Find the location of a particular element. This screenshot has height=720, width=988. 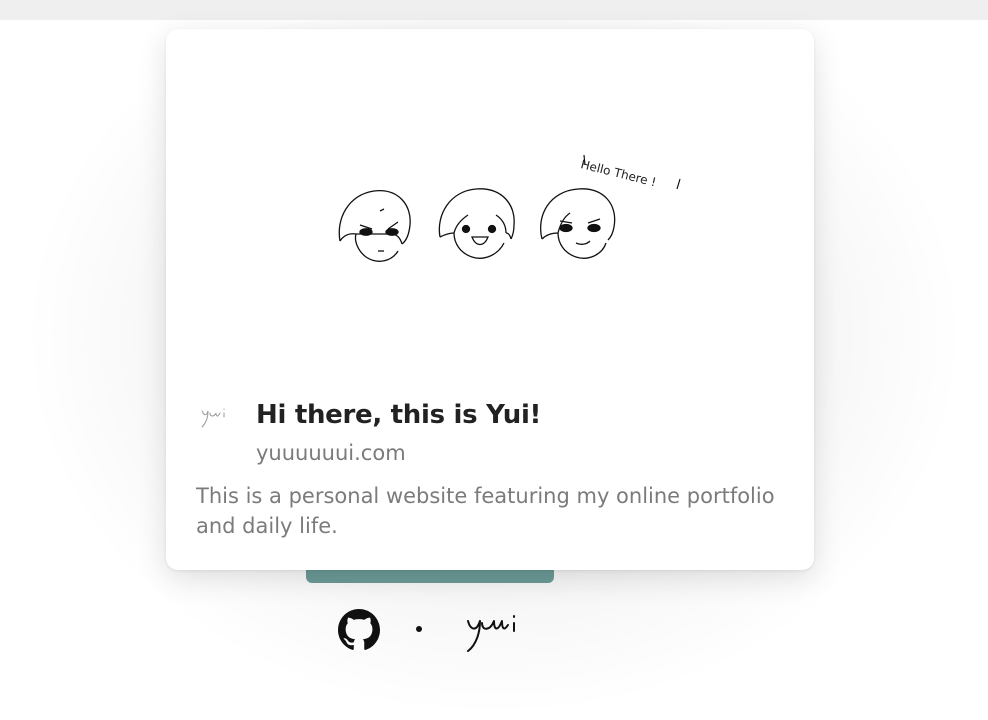

illustration-three-faces is located at coordinates (509, 208).